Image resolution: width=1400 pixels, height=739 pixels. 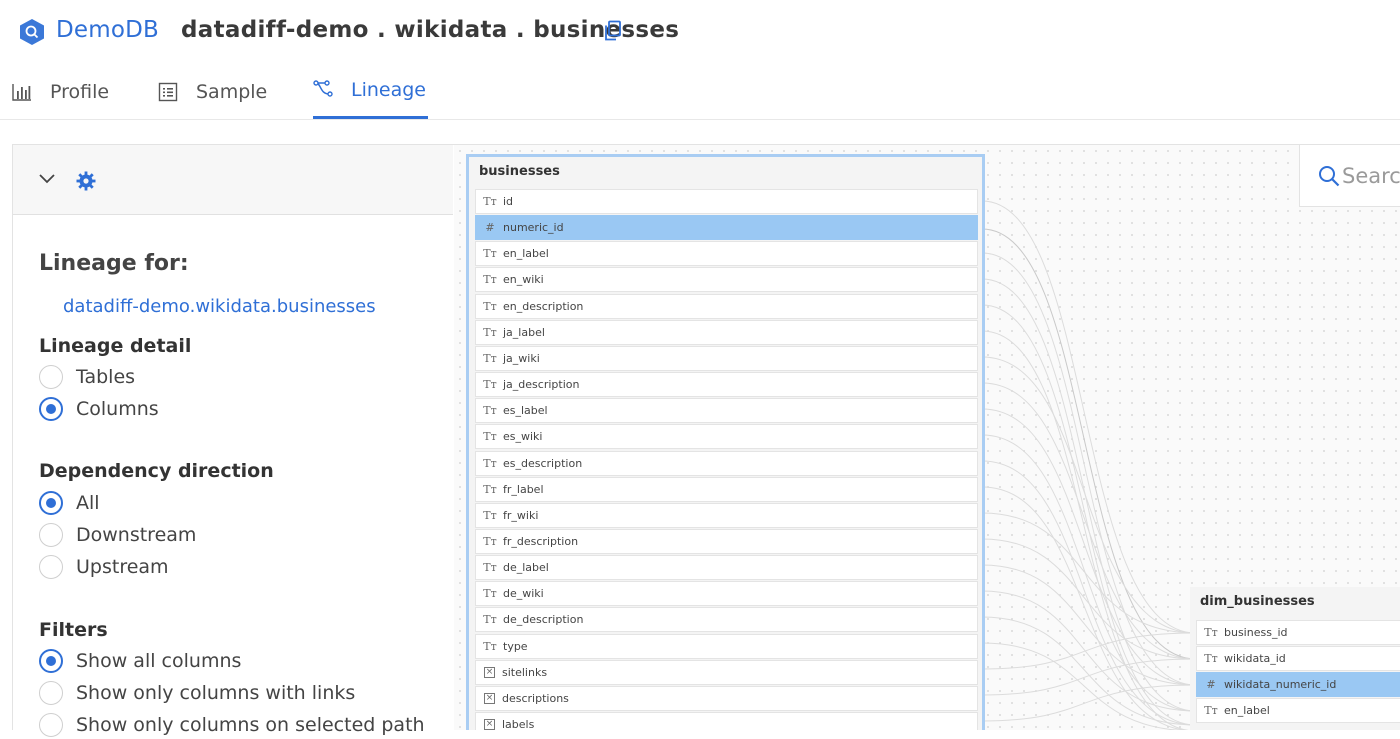 I want to click on column-name: type, so click(x=515, y=646).